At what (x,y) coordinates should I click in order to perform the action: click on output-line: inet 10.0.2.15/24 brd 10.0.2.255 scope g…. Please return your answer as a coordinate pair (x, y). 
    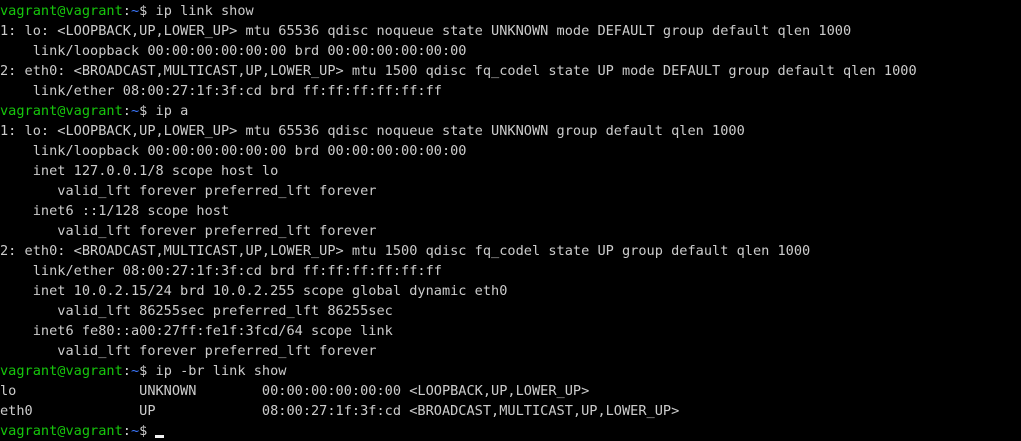
    Looking at the image, I should click on (254, 291).